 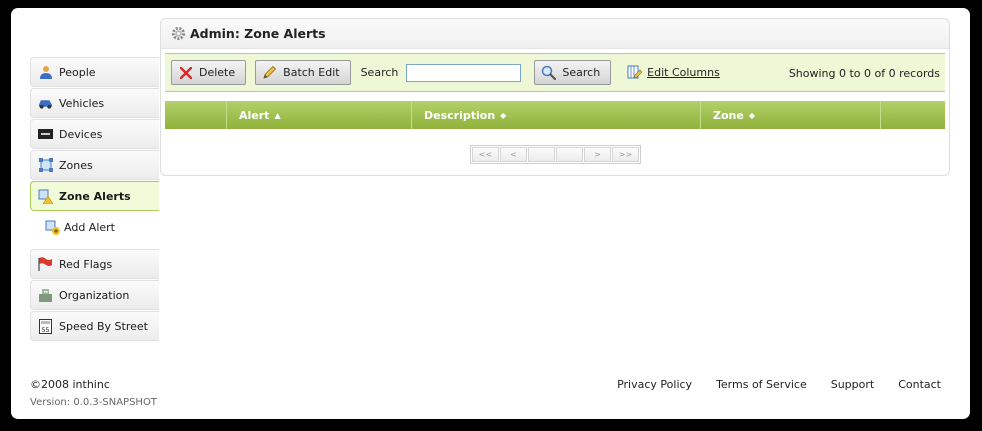 What do you see at coordinates (913, 115) in the screenshot?
I see `column-header-extra` at bounding box center [913, 115].